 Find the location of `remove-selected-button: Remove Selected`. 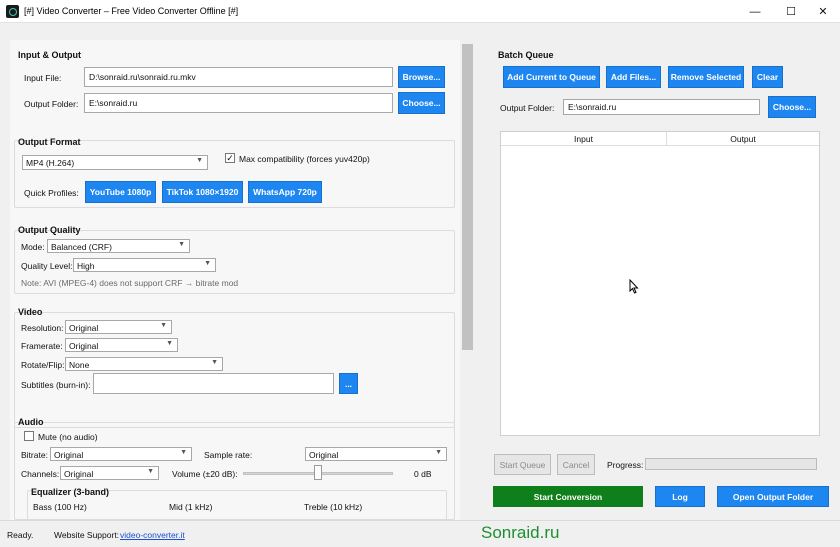

remove-selected-button: Remove Selected is located at coordinates (706, 77).